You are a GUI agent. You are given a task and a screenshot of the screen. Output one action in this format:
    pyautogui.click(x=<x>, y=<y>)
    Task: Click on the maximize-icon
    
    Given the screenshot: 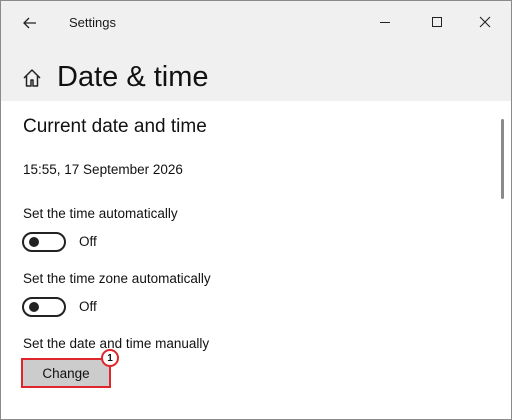 What is the action you would take?
    pyautogui.click(x=437, y=22)
    